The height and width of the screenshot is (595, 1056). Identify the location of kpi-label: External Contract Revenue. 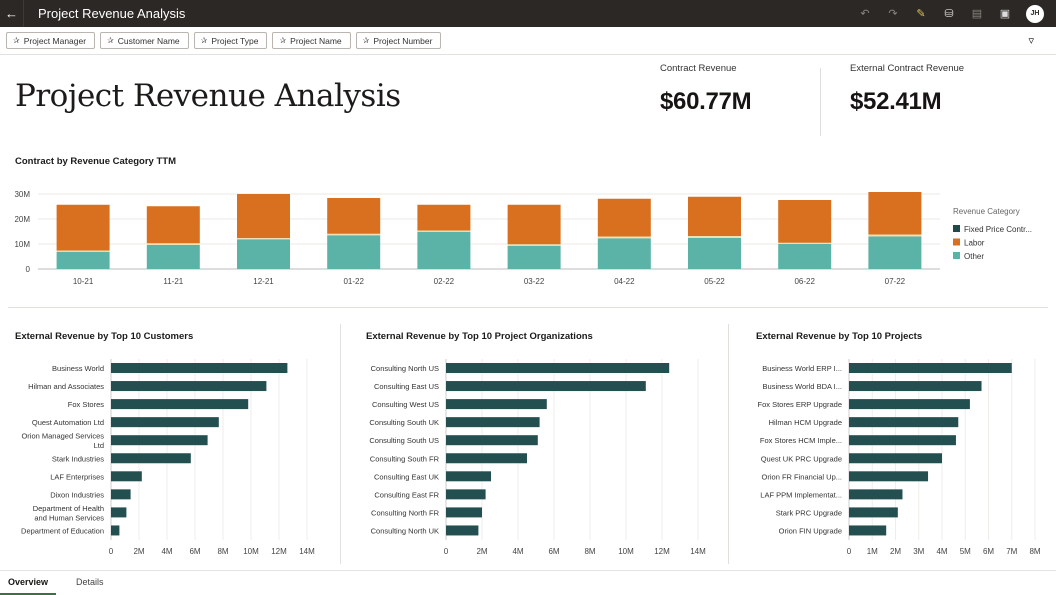
(907, 68).